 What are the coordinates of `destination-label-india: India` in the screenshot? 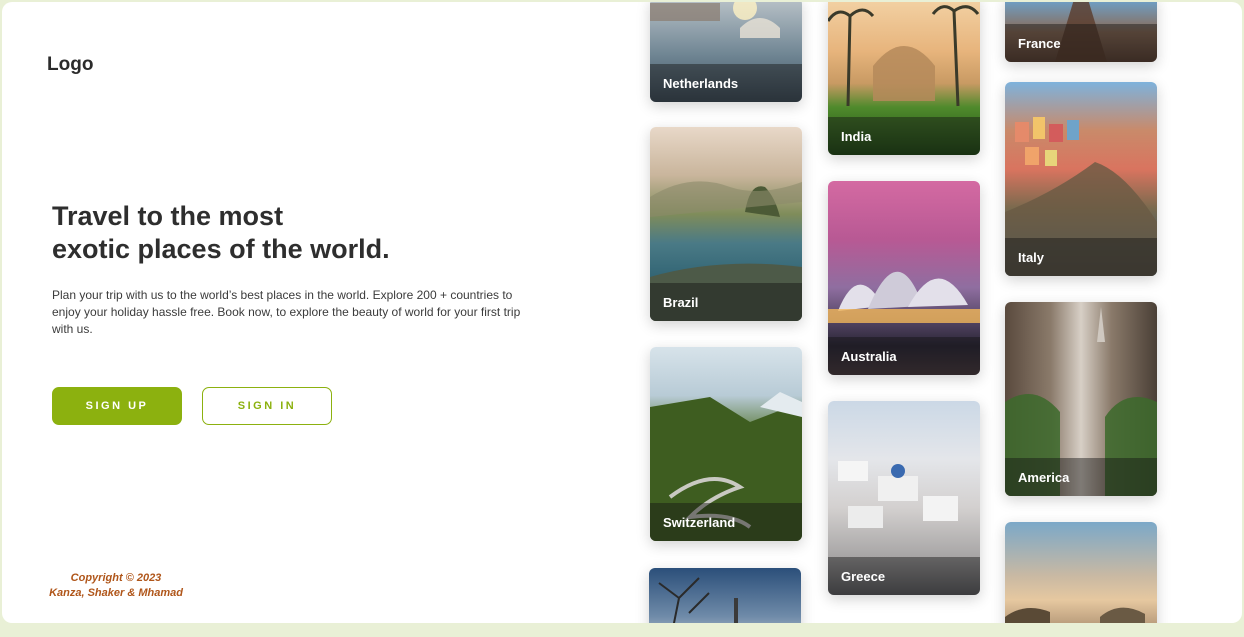 It's located at (904, 136).